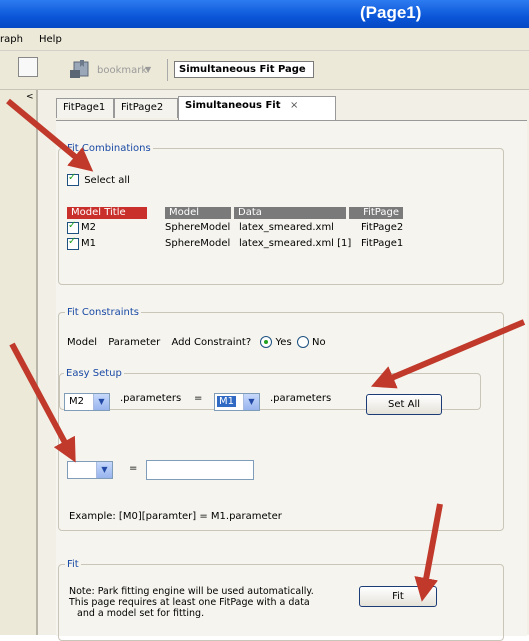  Describe the element at coordinates (226, 401) in the screenshot. I see `easy-right-model-value: M1` at that location.